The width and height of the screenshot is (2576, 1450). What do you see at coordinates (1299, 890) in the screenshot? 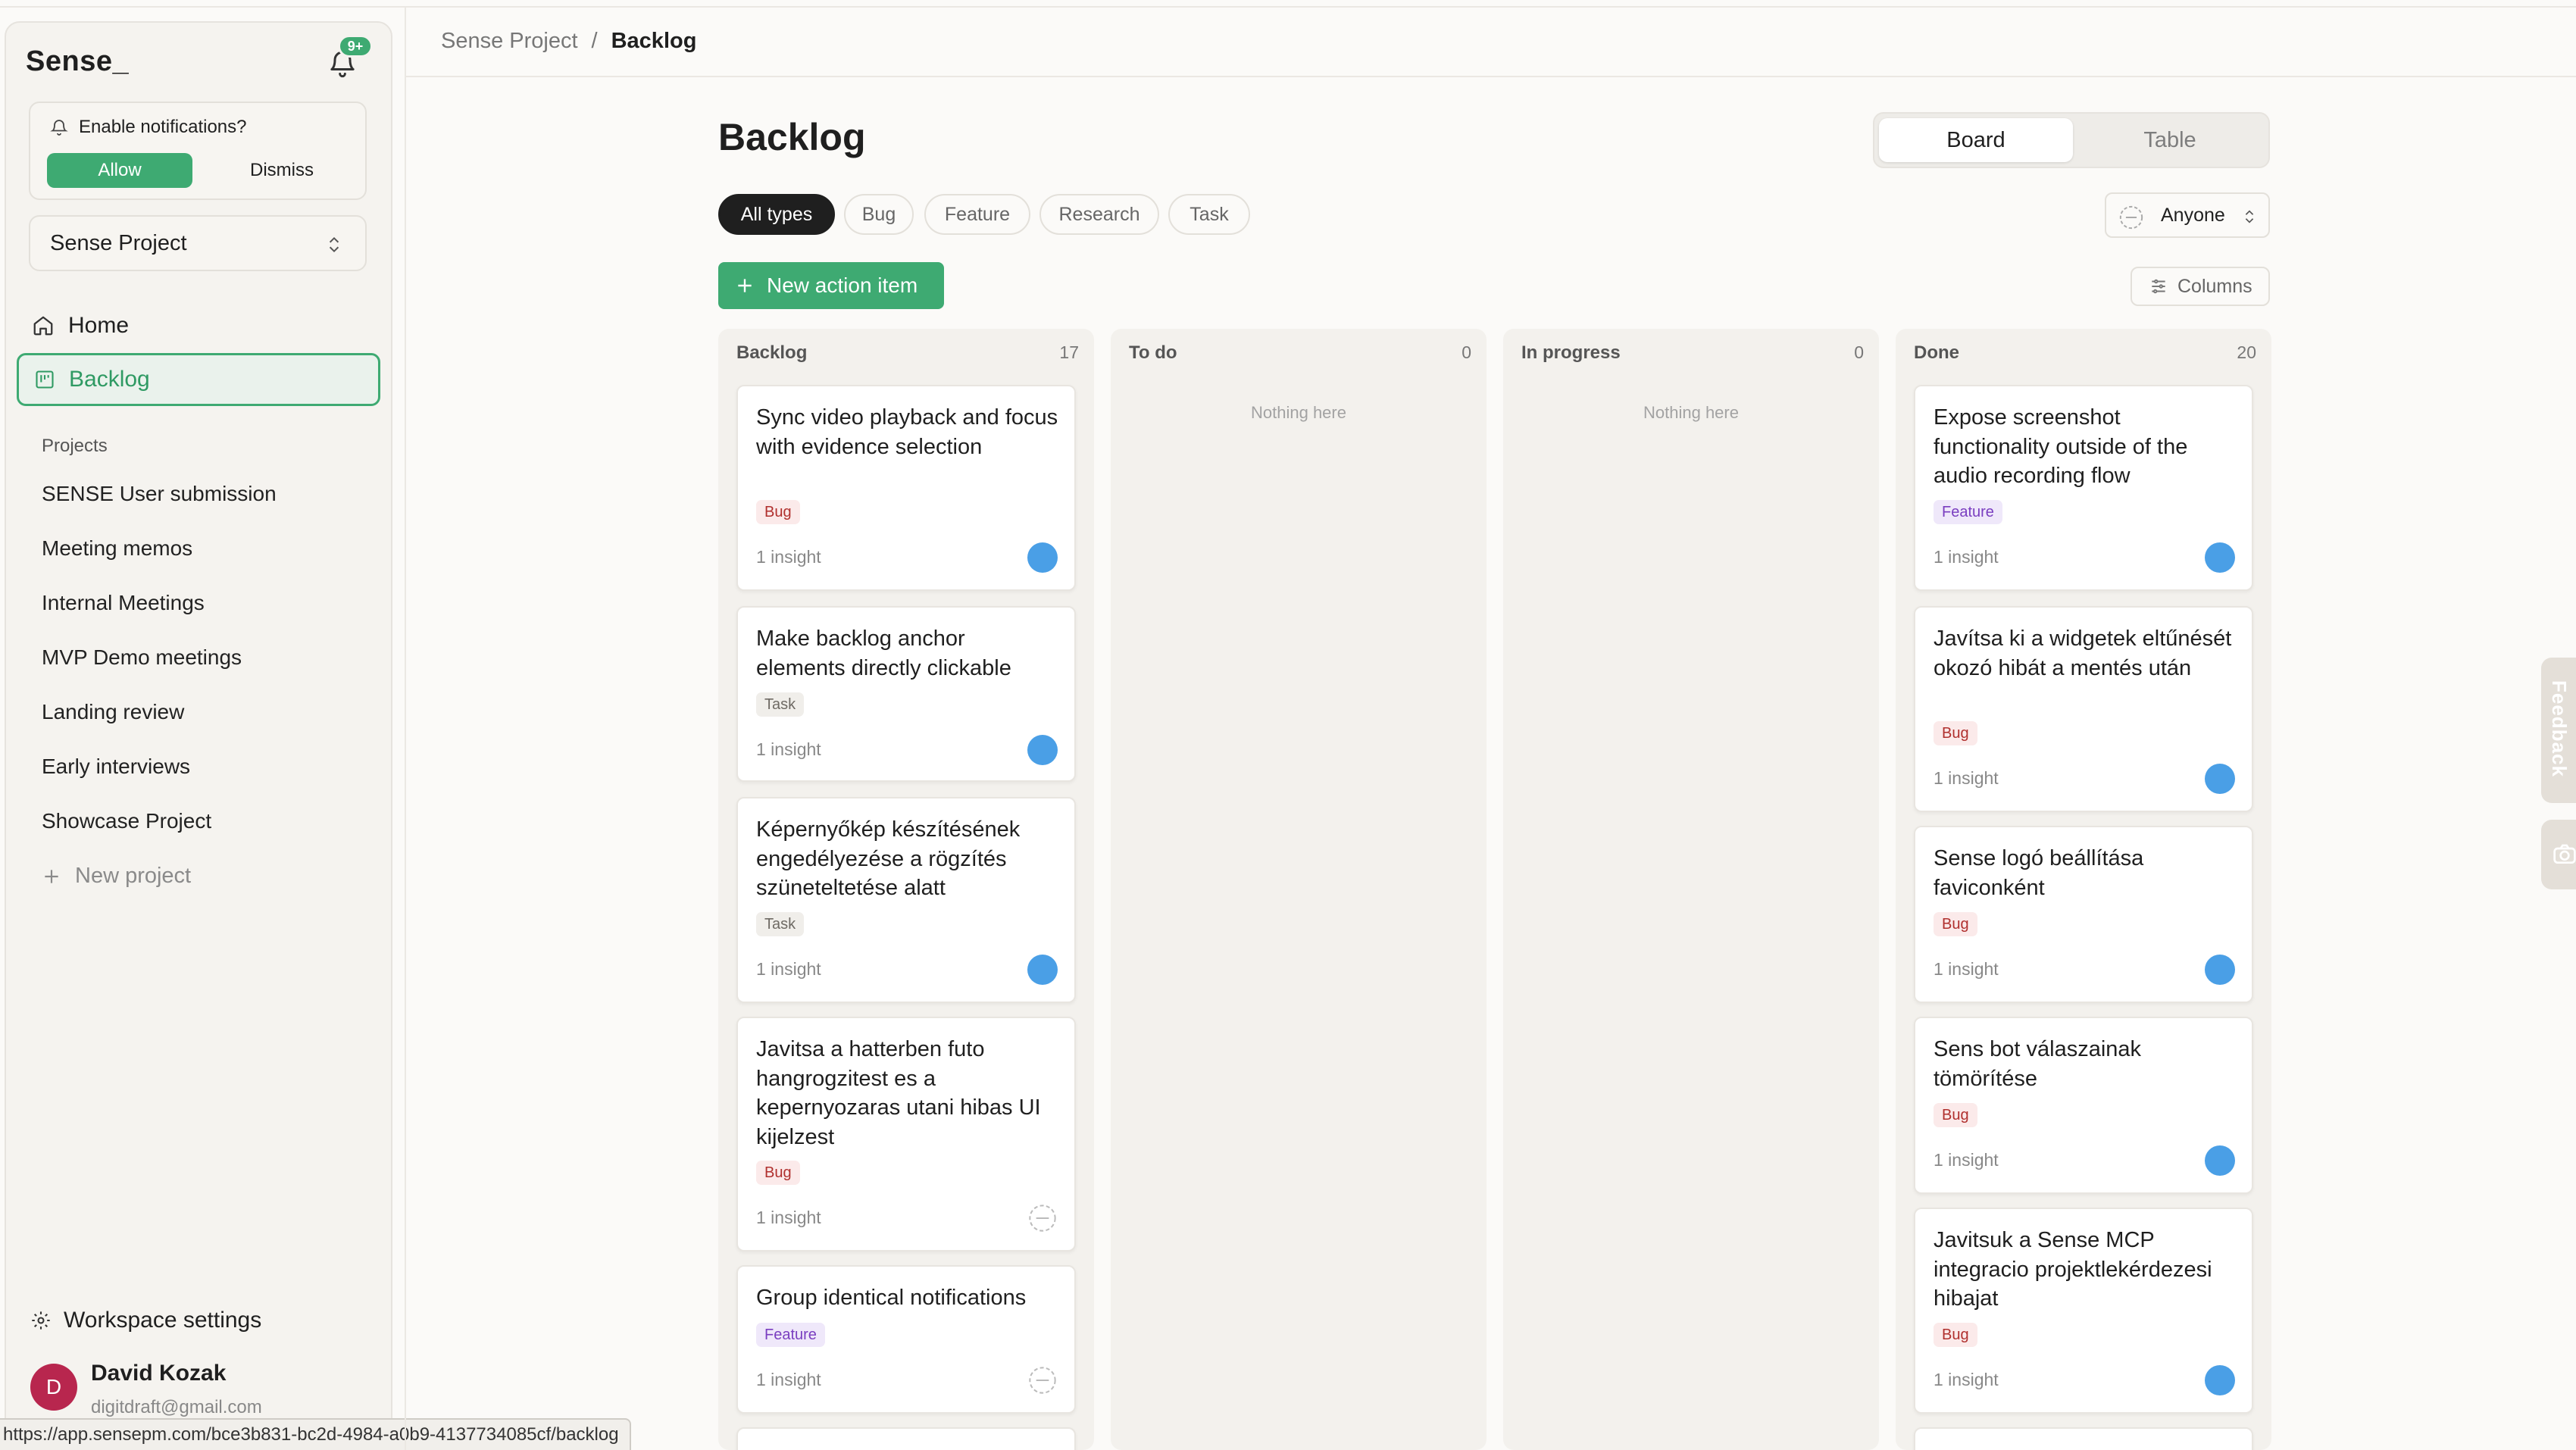
I see `board-column-todo: To do 0 Nothing here` at bounding box center [1299, 890].